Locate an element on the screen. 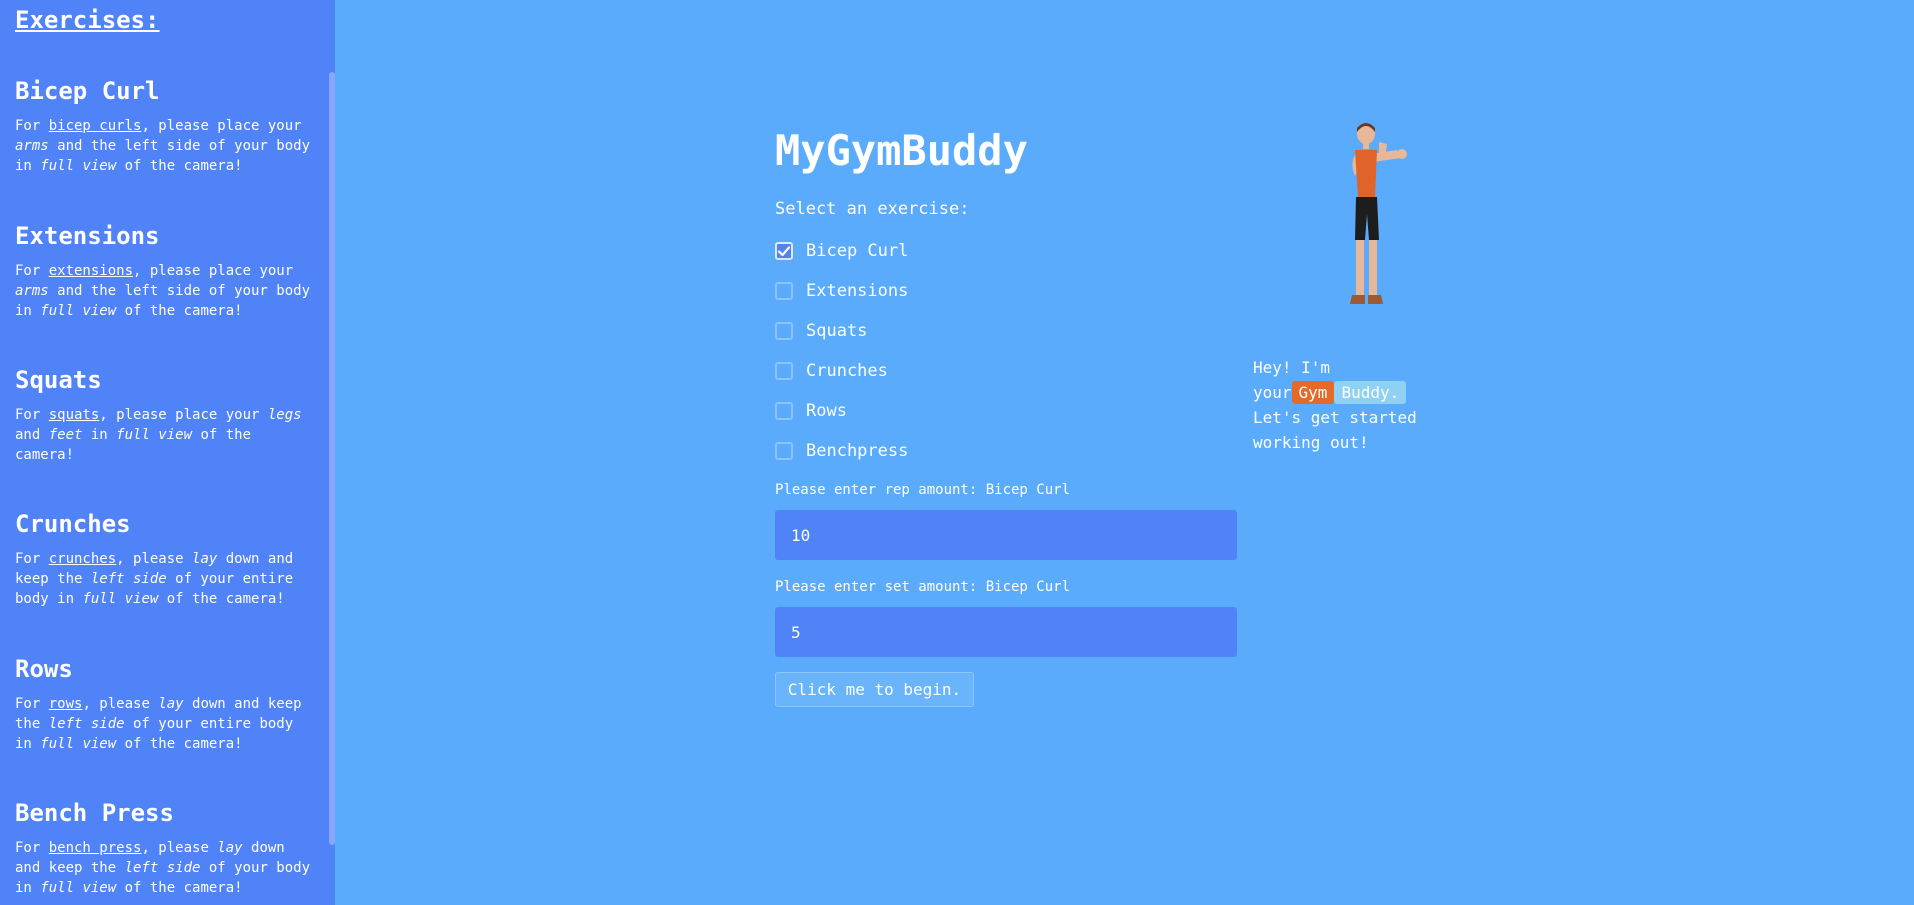 The image size is (1914, 905). option-extensions: Extensions is located at coordinates (841, 291).